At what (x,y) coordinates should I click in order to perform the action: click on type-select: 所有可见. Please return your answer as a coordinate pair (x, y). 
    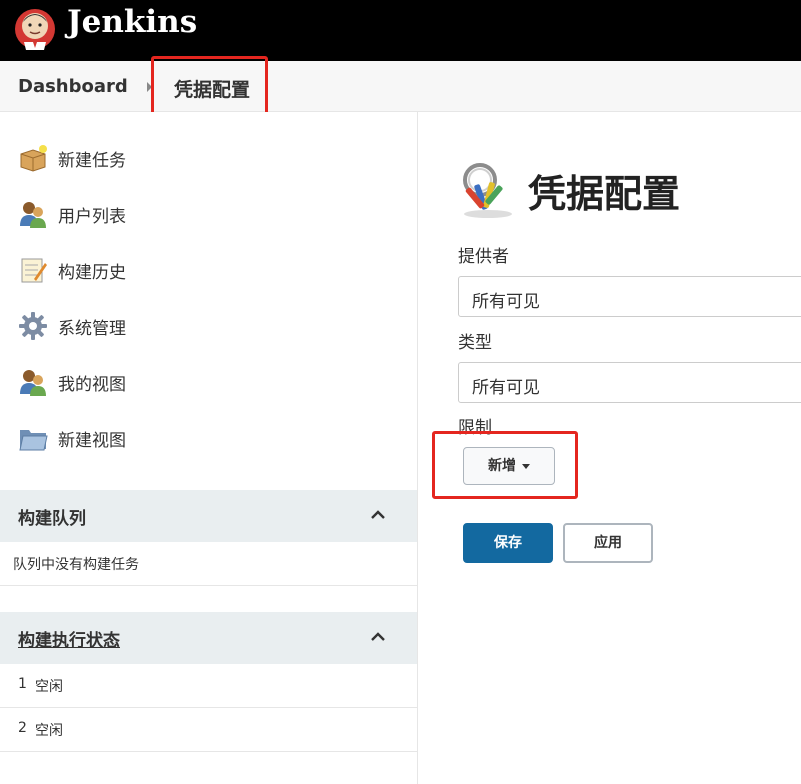
    Looking at the image, I should click on (629, 382).